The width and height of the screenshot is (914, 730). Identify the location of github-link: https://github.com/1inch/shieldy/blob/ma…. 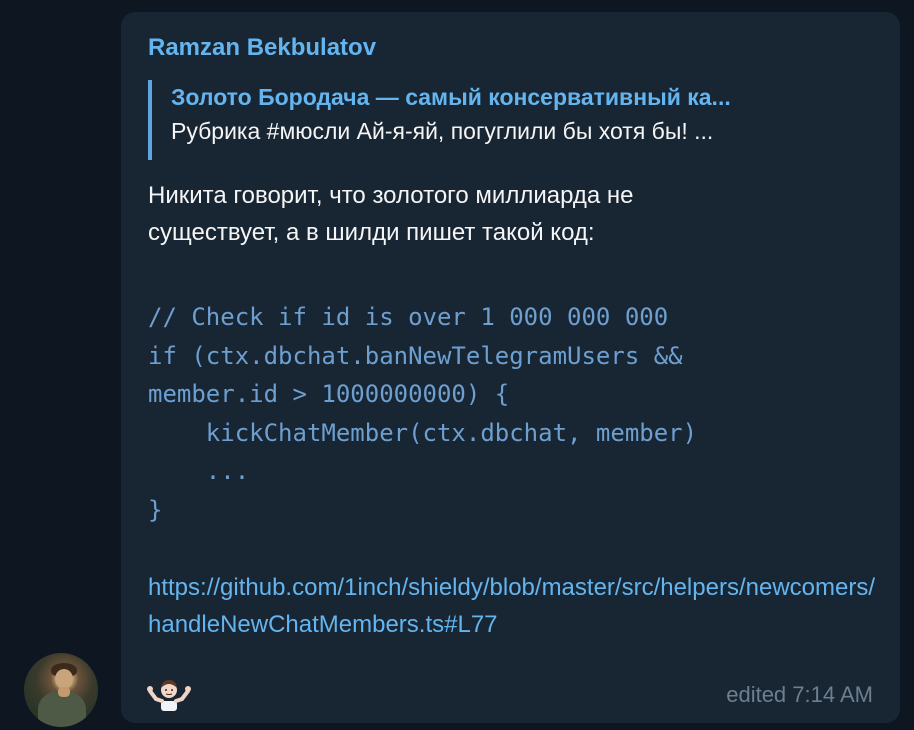
(513, 606).